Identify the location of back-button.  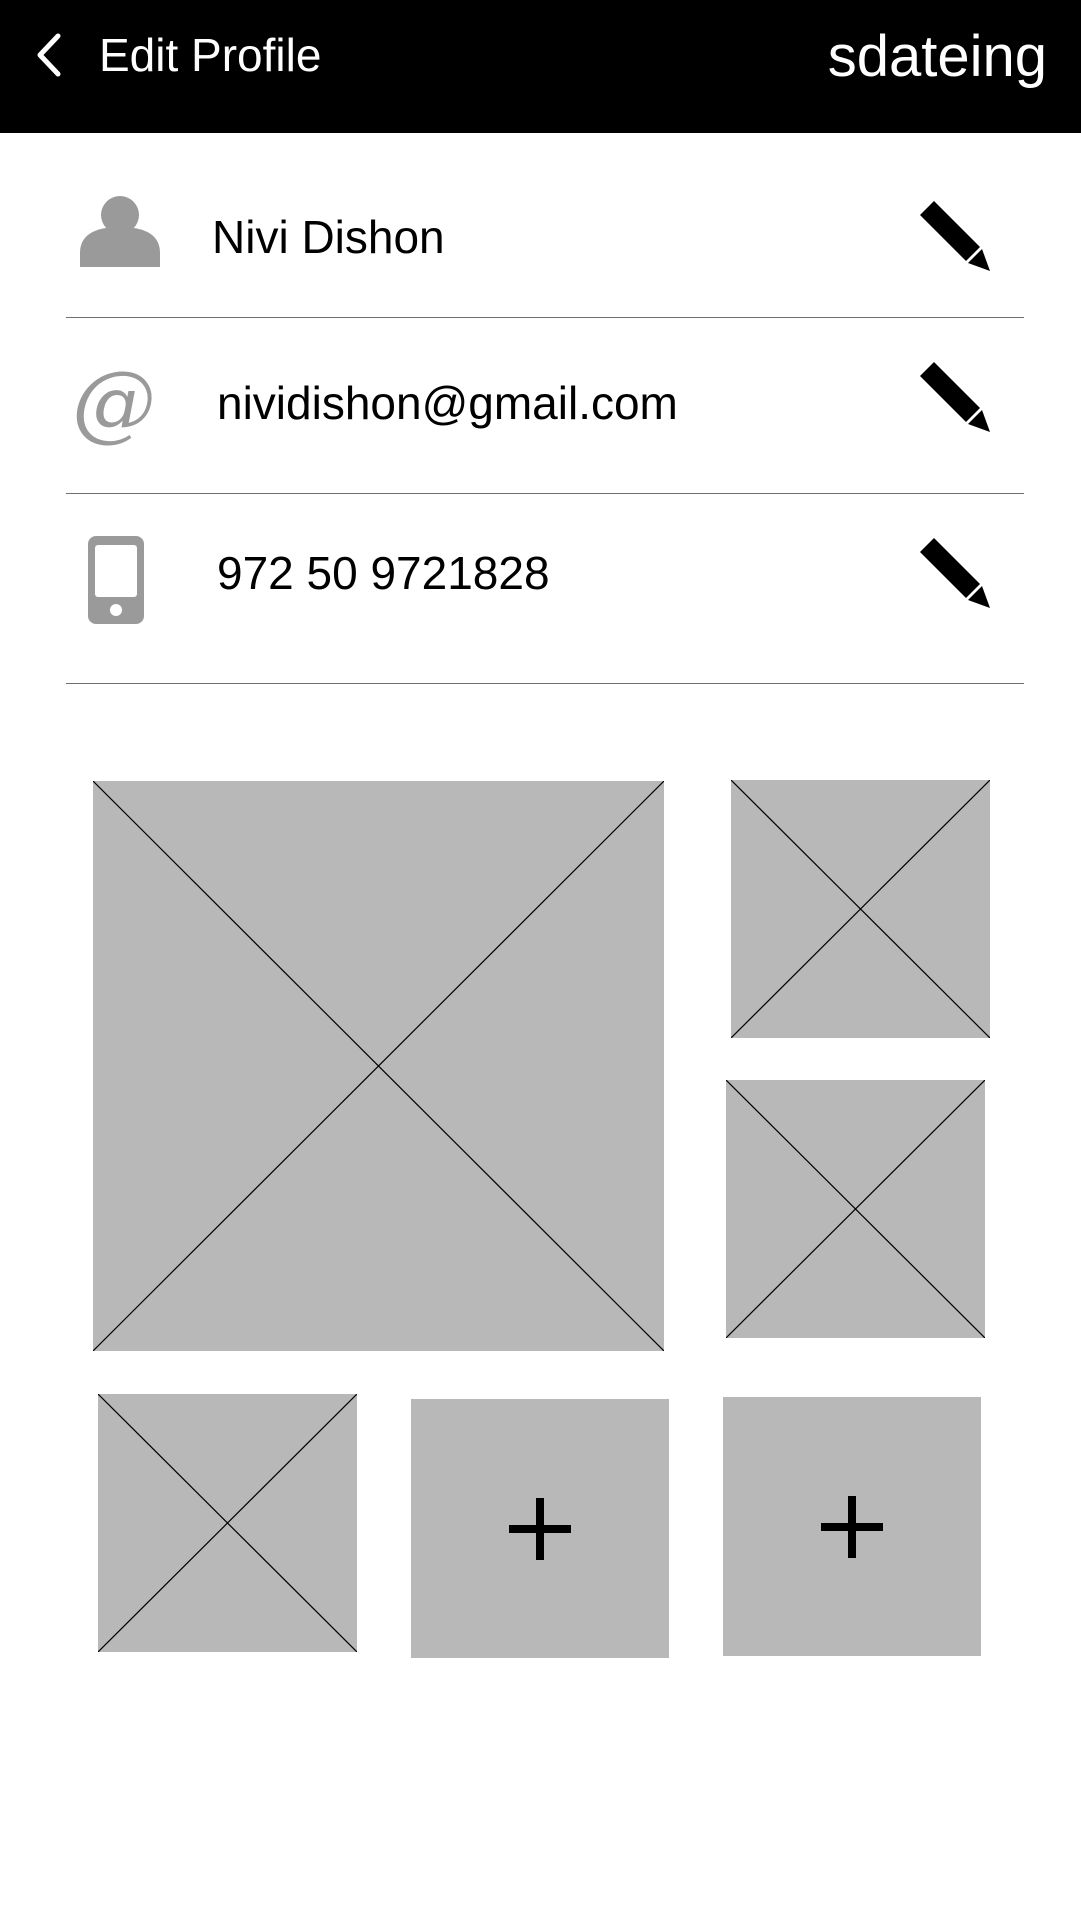
(50, 55).